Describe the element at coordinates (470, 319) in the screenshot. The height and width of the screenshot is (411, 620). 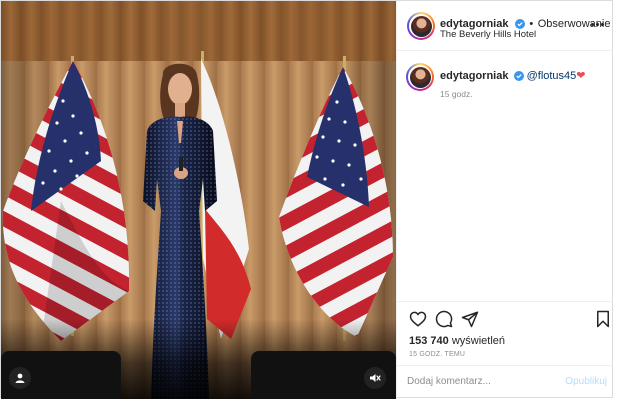
I see `paper-plane-icon` at that location.